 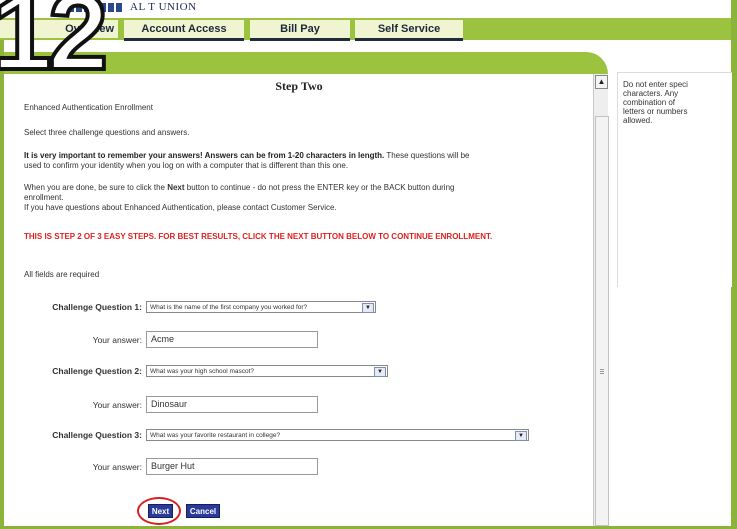 What do you see at coordinates (97, 371) in the screenshot?
I see `question-2-label: Challenge Question 2:` at bounding box center [97, 371].